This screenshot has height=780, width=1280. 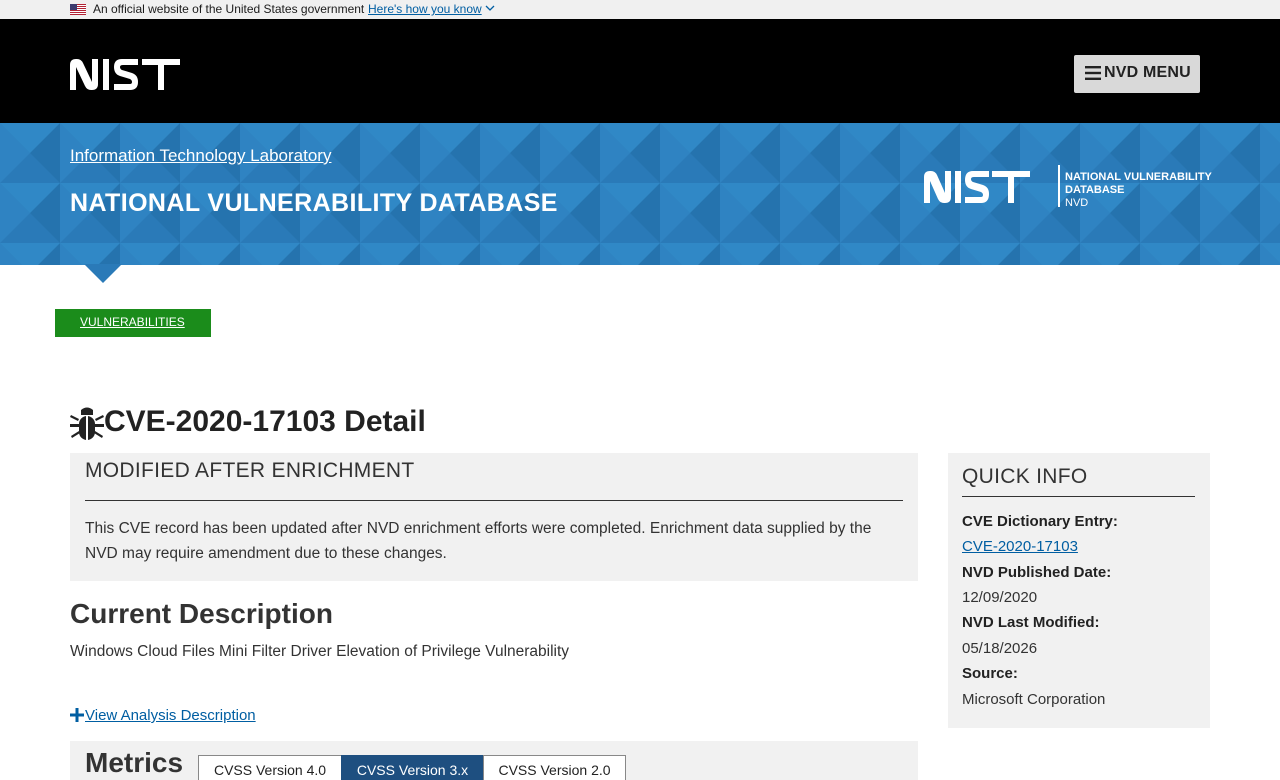 I want to click on cve-dictionary-entry-label: CVE Dictionary Entry:, so click(x=1040, y=521).